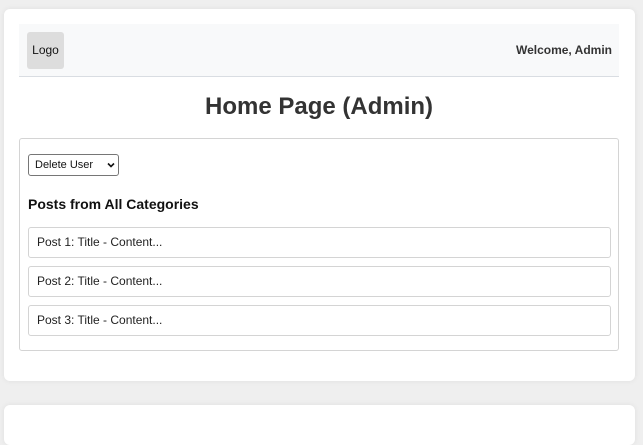 The image size is (643, 445). I want to click on posts-section-title: Posts from All Categories, so click(113, 204).